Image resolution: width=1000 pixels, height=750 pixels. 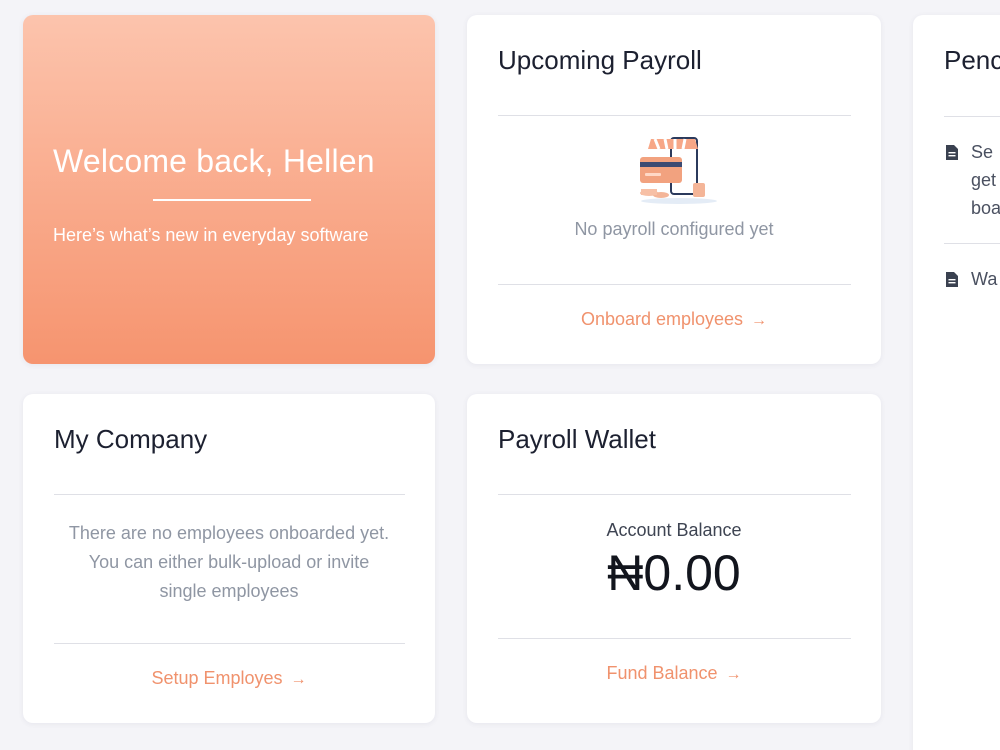 I want to click on setup-employees-link: Setup Employes →, so click(x=229, y=678).